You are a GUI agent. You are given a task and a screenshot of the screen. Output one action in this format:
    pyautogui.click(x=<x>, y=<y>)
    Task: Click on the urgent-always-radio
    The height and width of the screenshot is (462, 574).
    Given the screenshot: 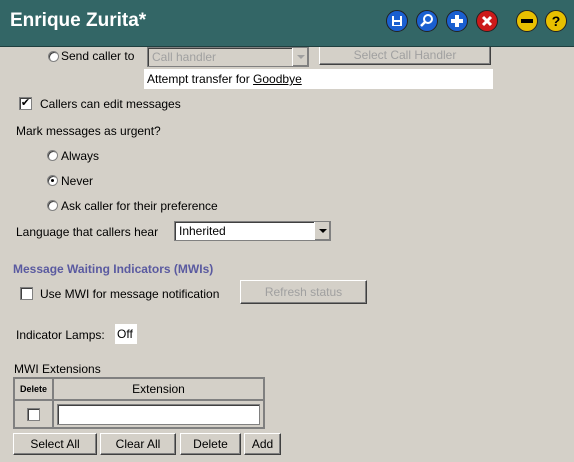 What is the action you would take?
    pyautogui.click(x=52, y=155)
    